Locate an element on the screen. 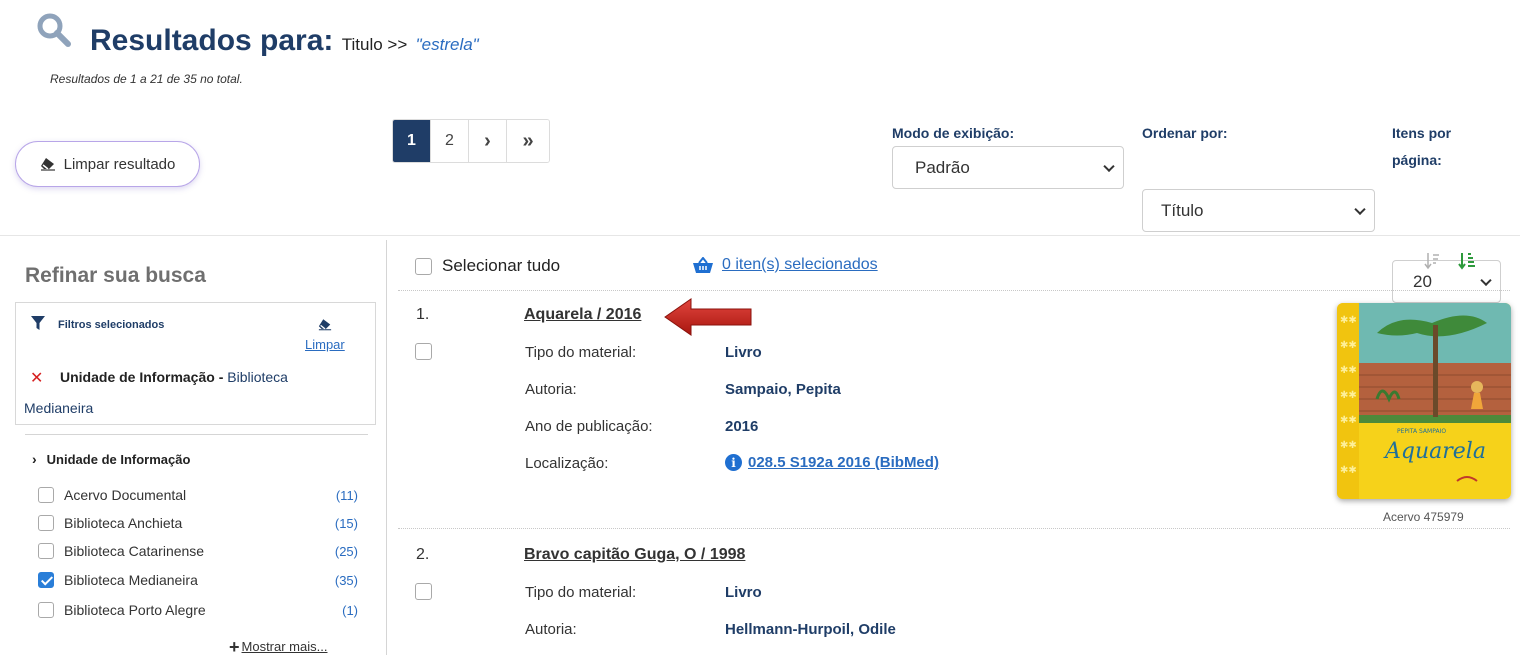 The width and height of the screenshot is (1520, 655). header-divider is located at coordinates (760, 235).